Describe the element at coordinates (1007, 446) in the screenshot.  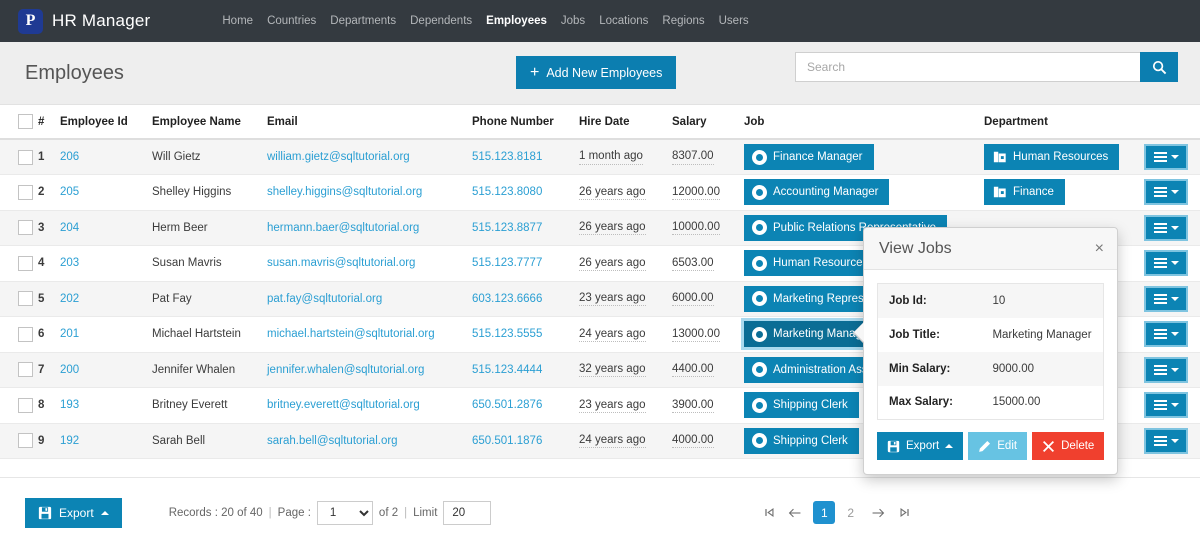
I see `popover-edit-label: Edit` at that location.